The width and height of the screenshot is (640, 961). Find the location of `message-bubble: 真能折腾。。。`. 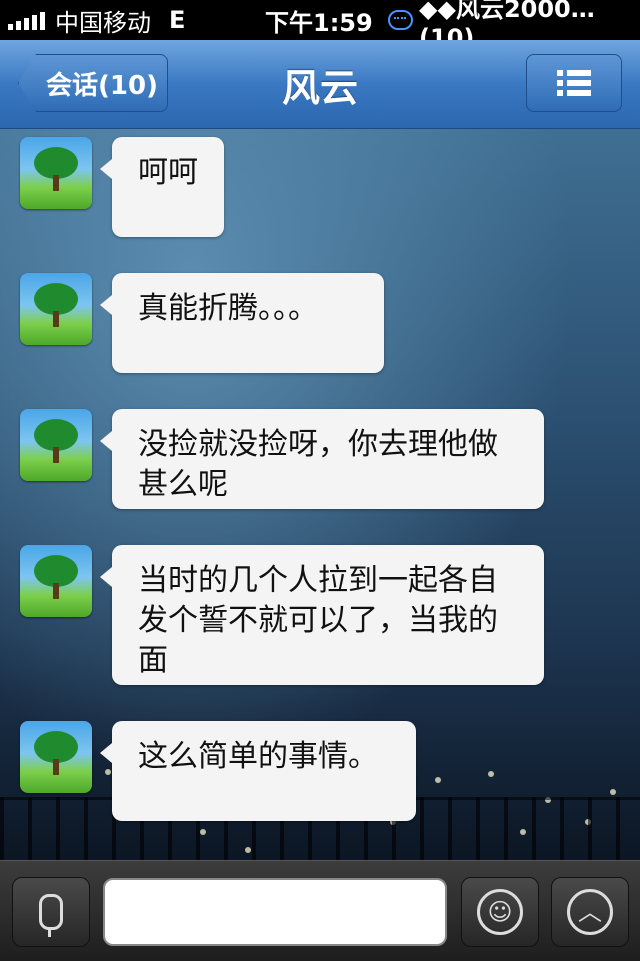

message-bubble: 真能折腾。。。 is located at coordinates (242, 323).